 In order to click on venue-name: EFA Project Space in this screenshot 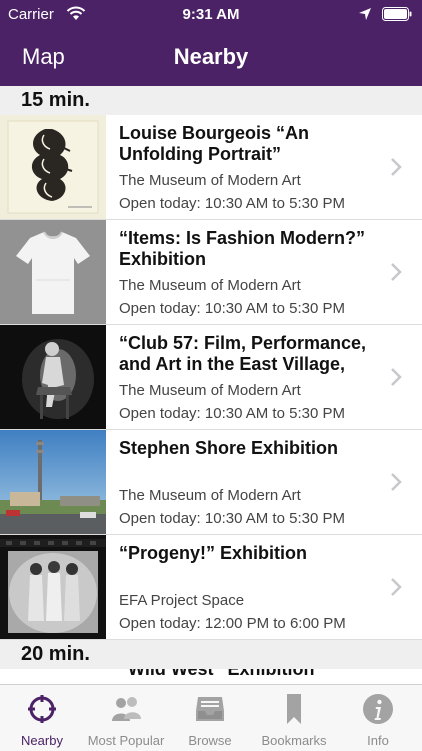, I will do `click(182, 600)`.